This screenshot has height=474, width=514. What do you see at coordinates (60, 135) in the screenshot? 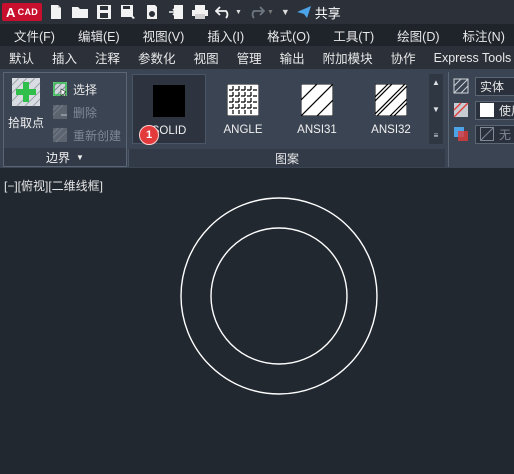
I see `recreate-boundary-icon` at bounding box center [60, 135].